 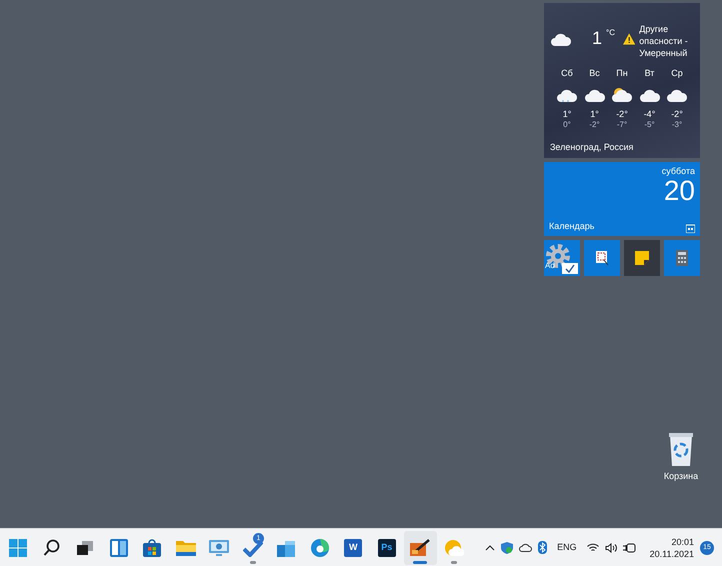 I want to click on photoshop-app-icon: Ps, so click(x=387, y=547).